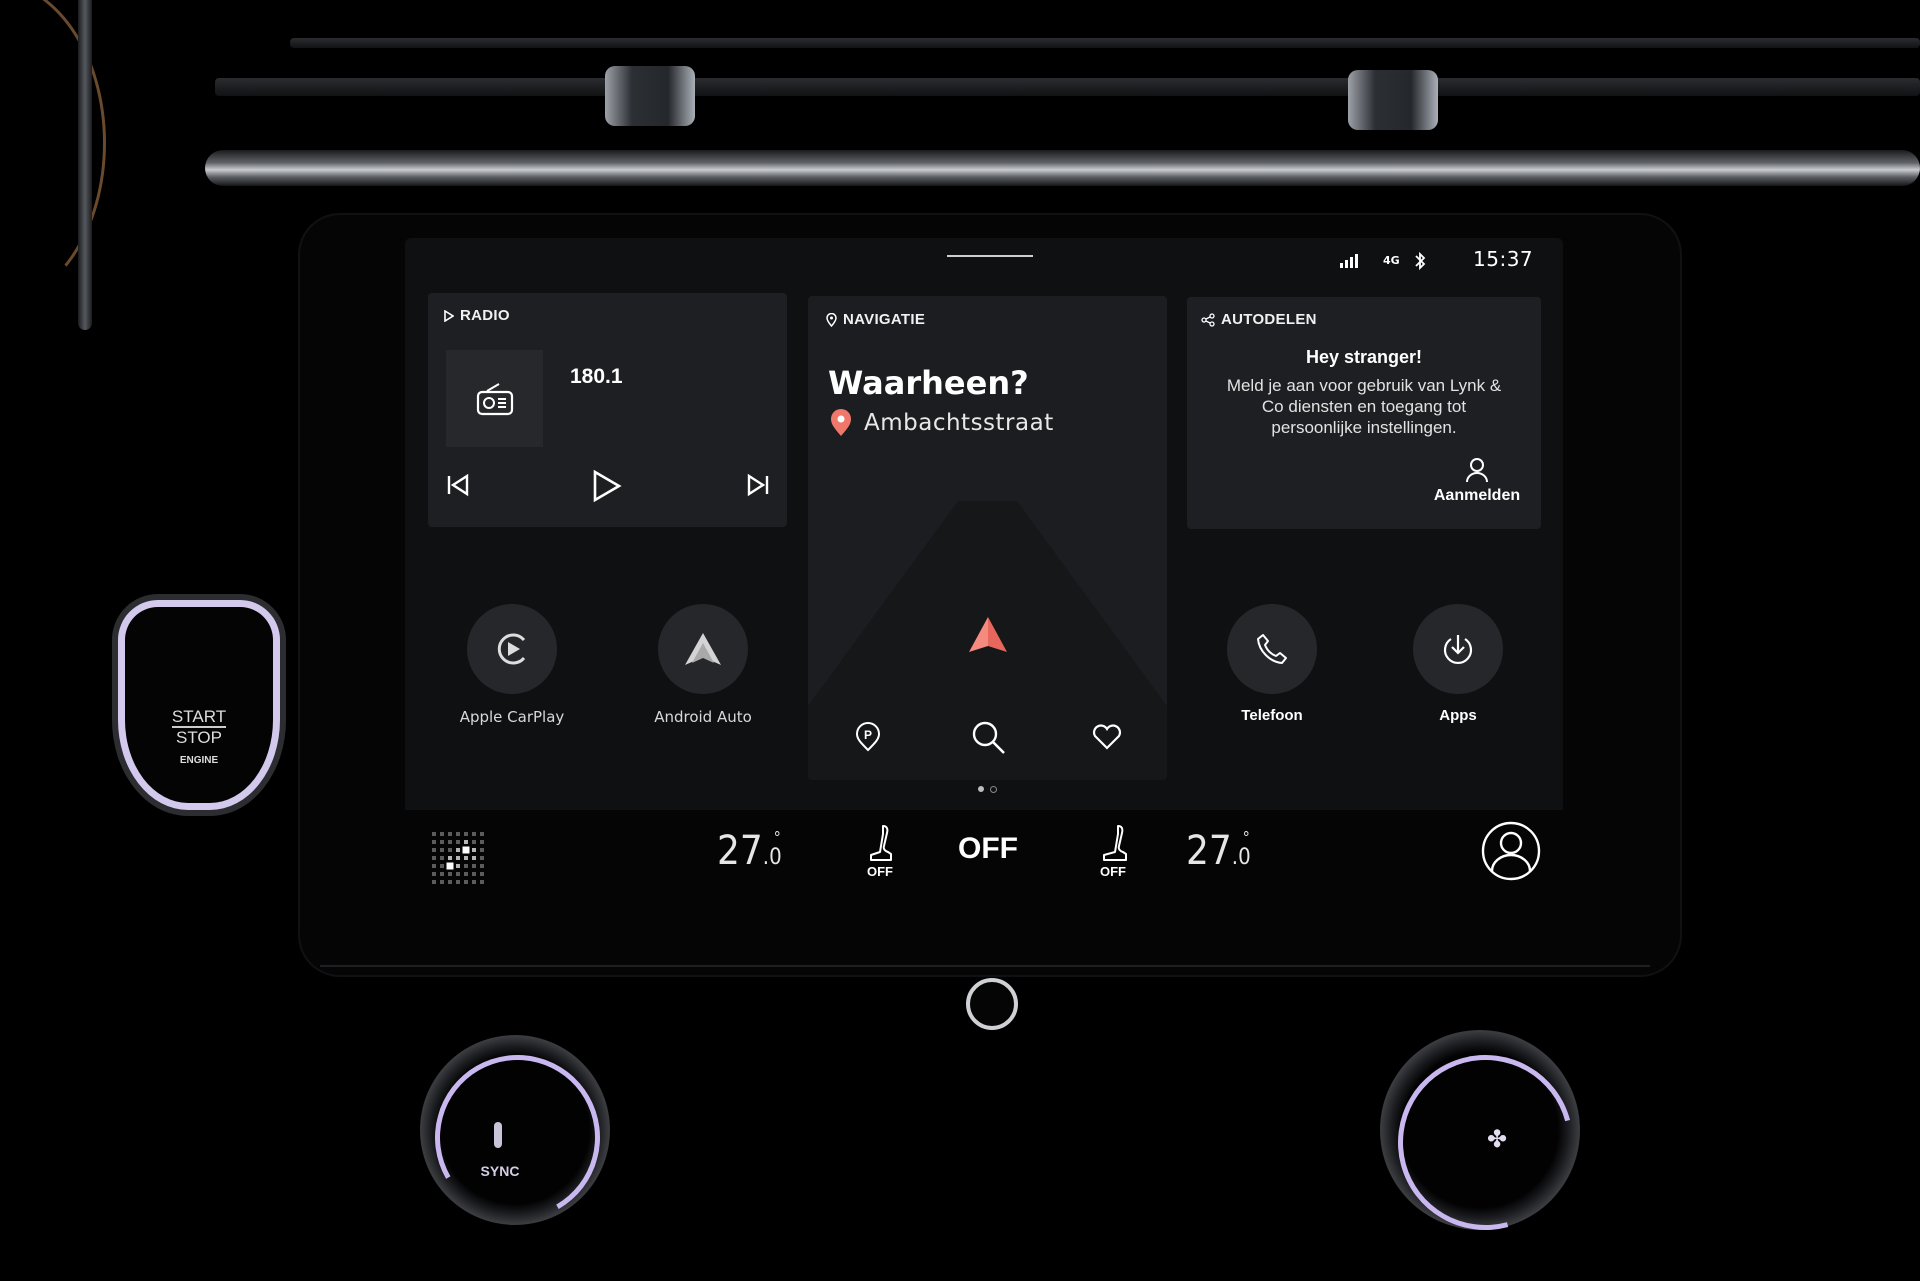  Describe the element at coordinates (1503, 259) in the screenshot. I see `clock: 15:37` at that location.